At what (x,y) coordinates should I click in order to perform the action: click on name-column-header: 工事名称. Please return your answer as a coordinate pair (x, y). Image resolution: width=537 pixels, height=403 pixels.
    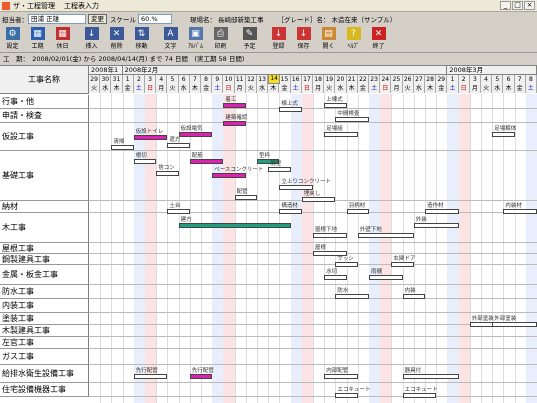
    Looking at the image, I should click on (44, 80).